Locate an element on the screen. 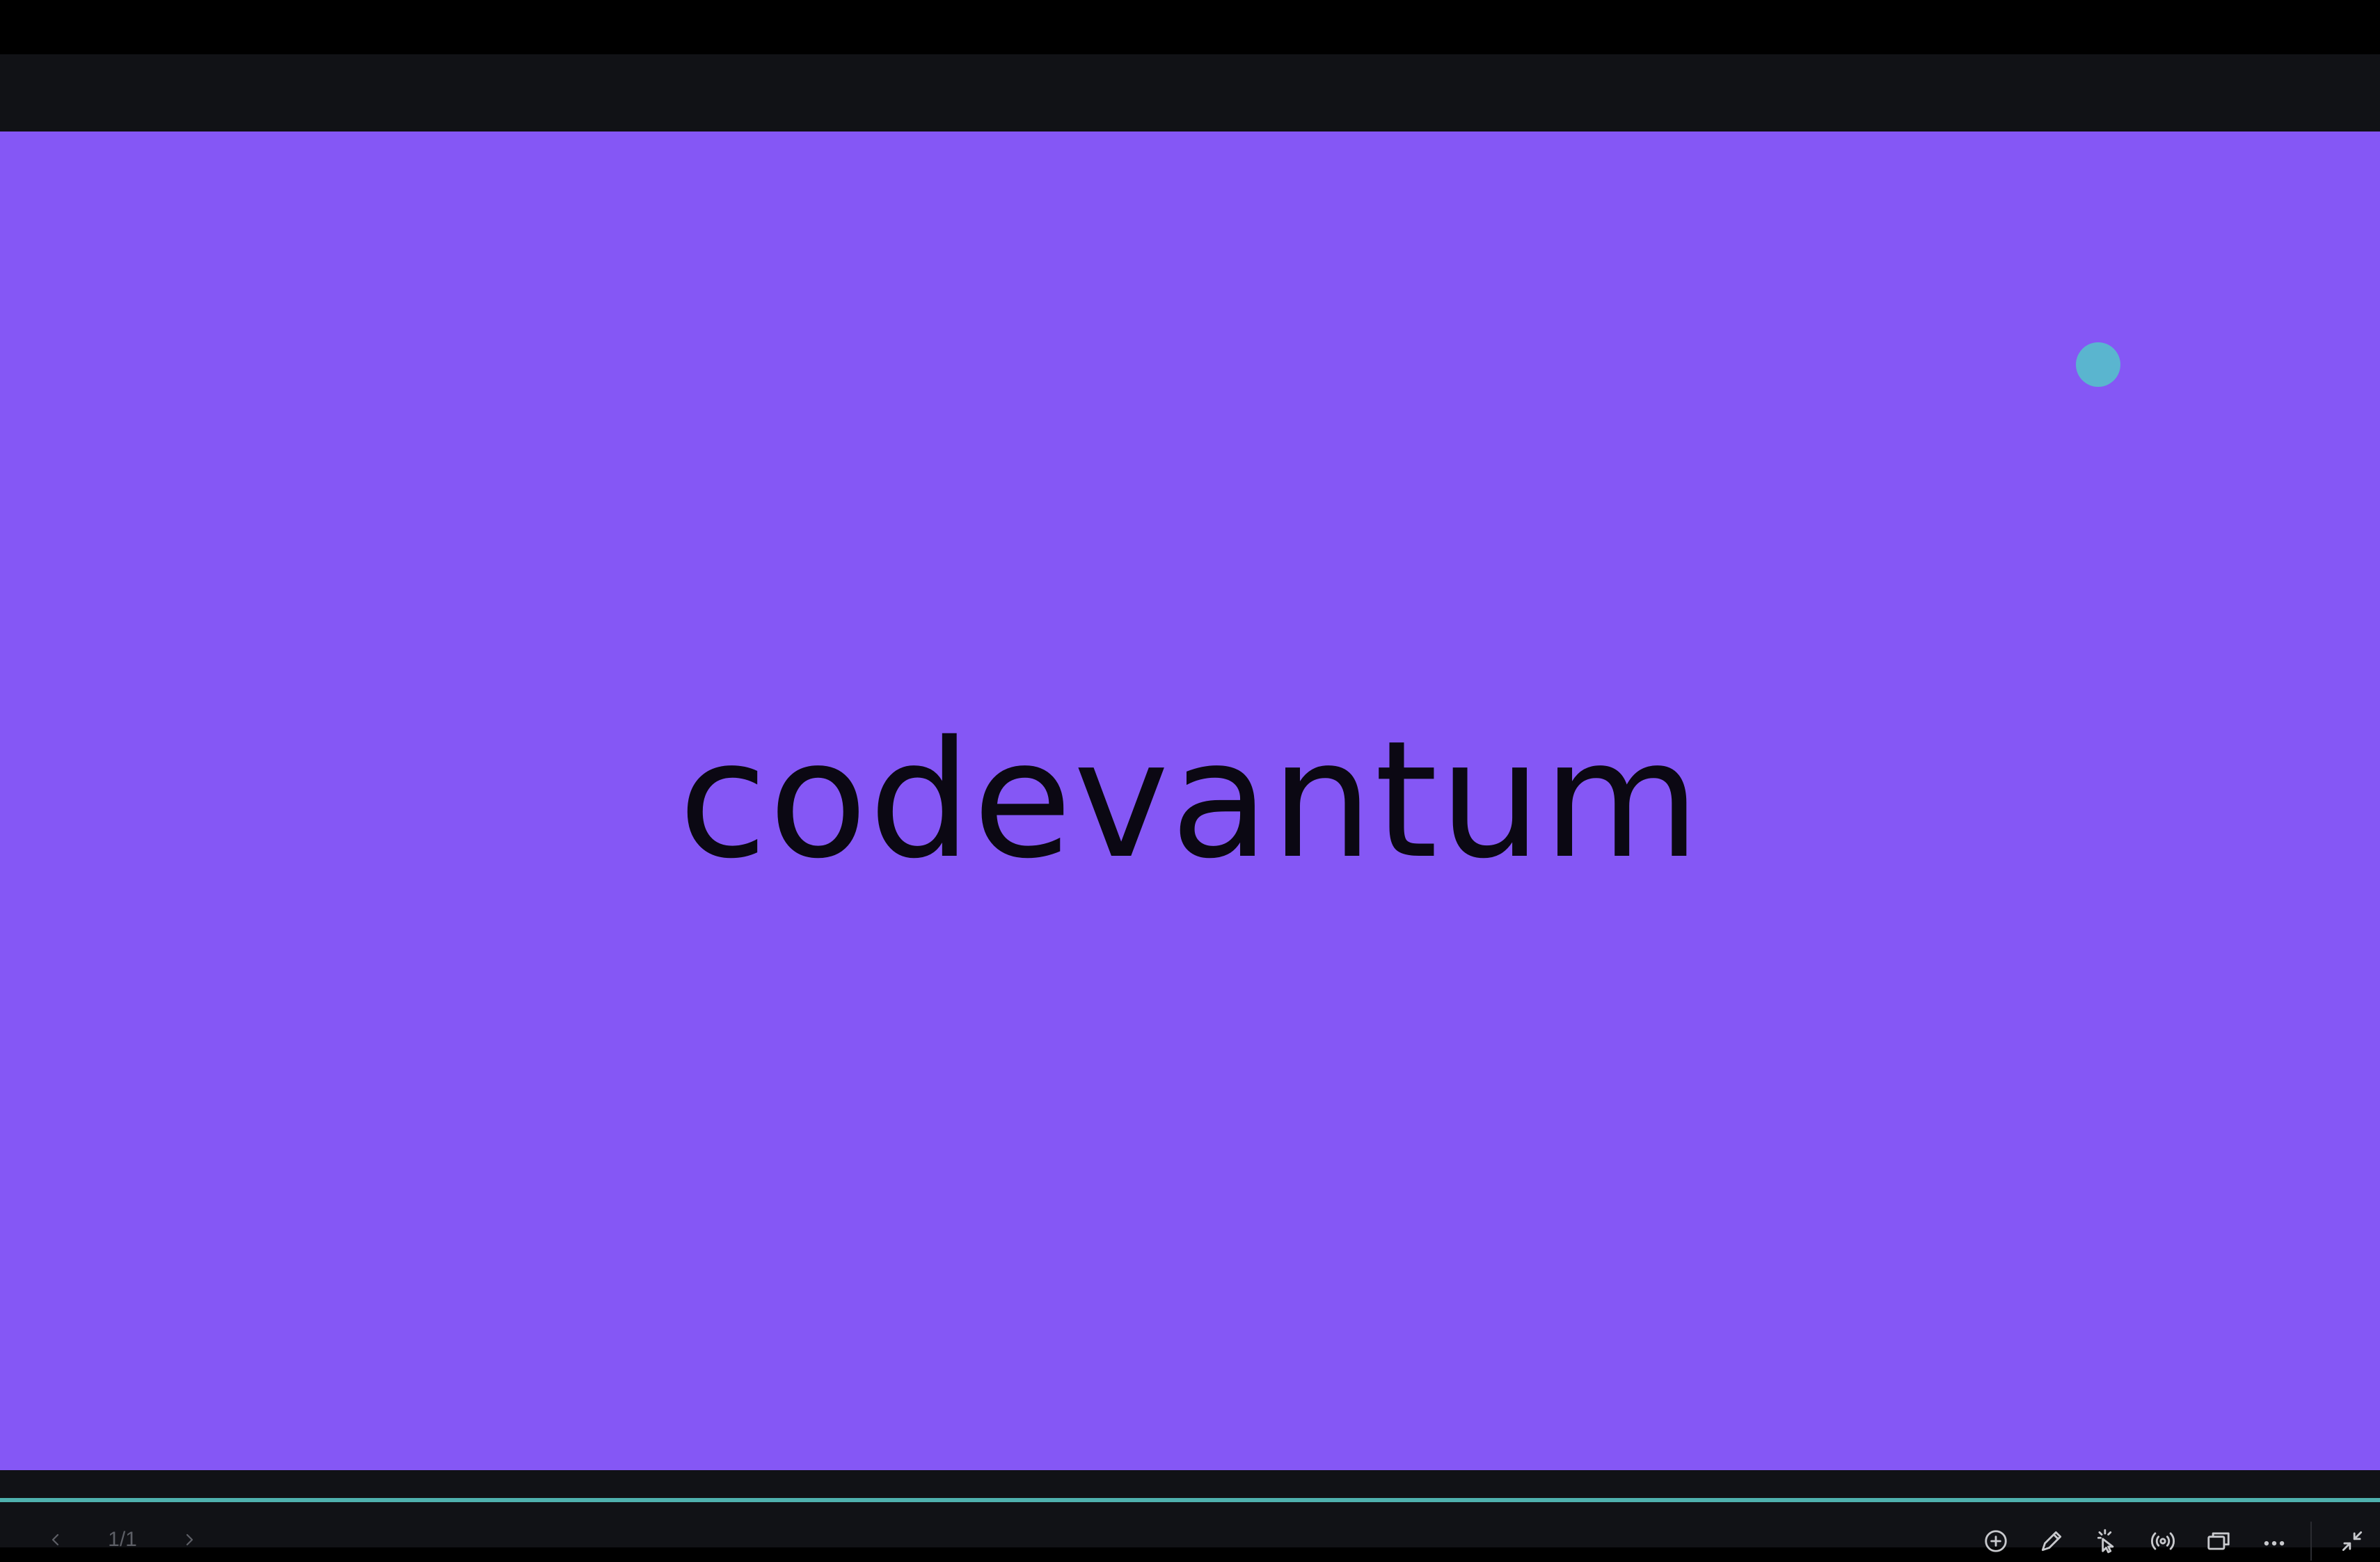 This screenshot has width=2380, height=1562. exit-fullscreen-button is located at coordinates (2352, 1541).